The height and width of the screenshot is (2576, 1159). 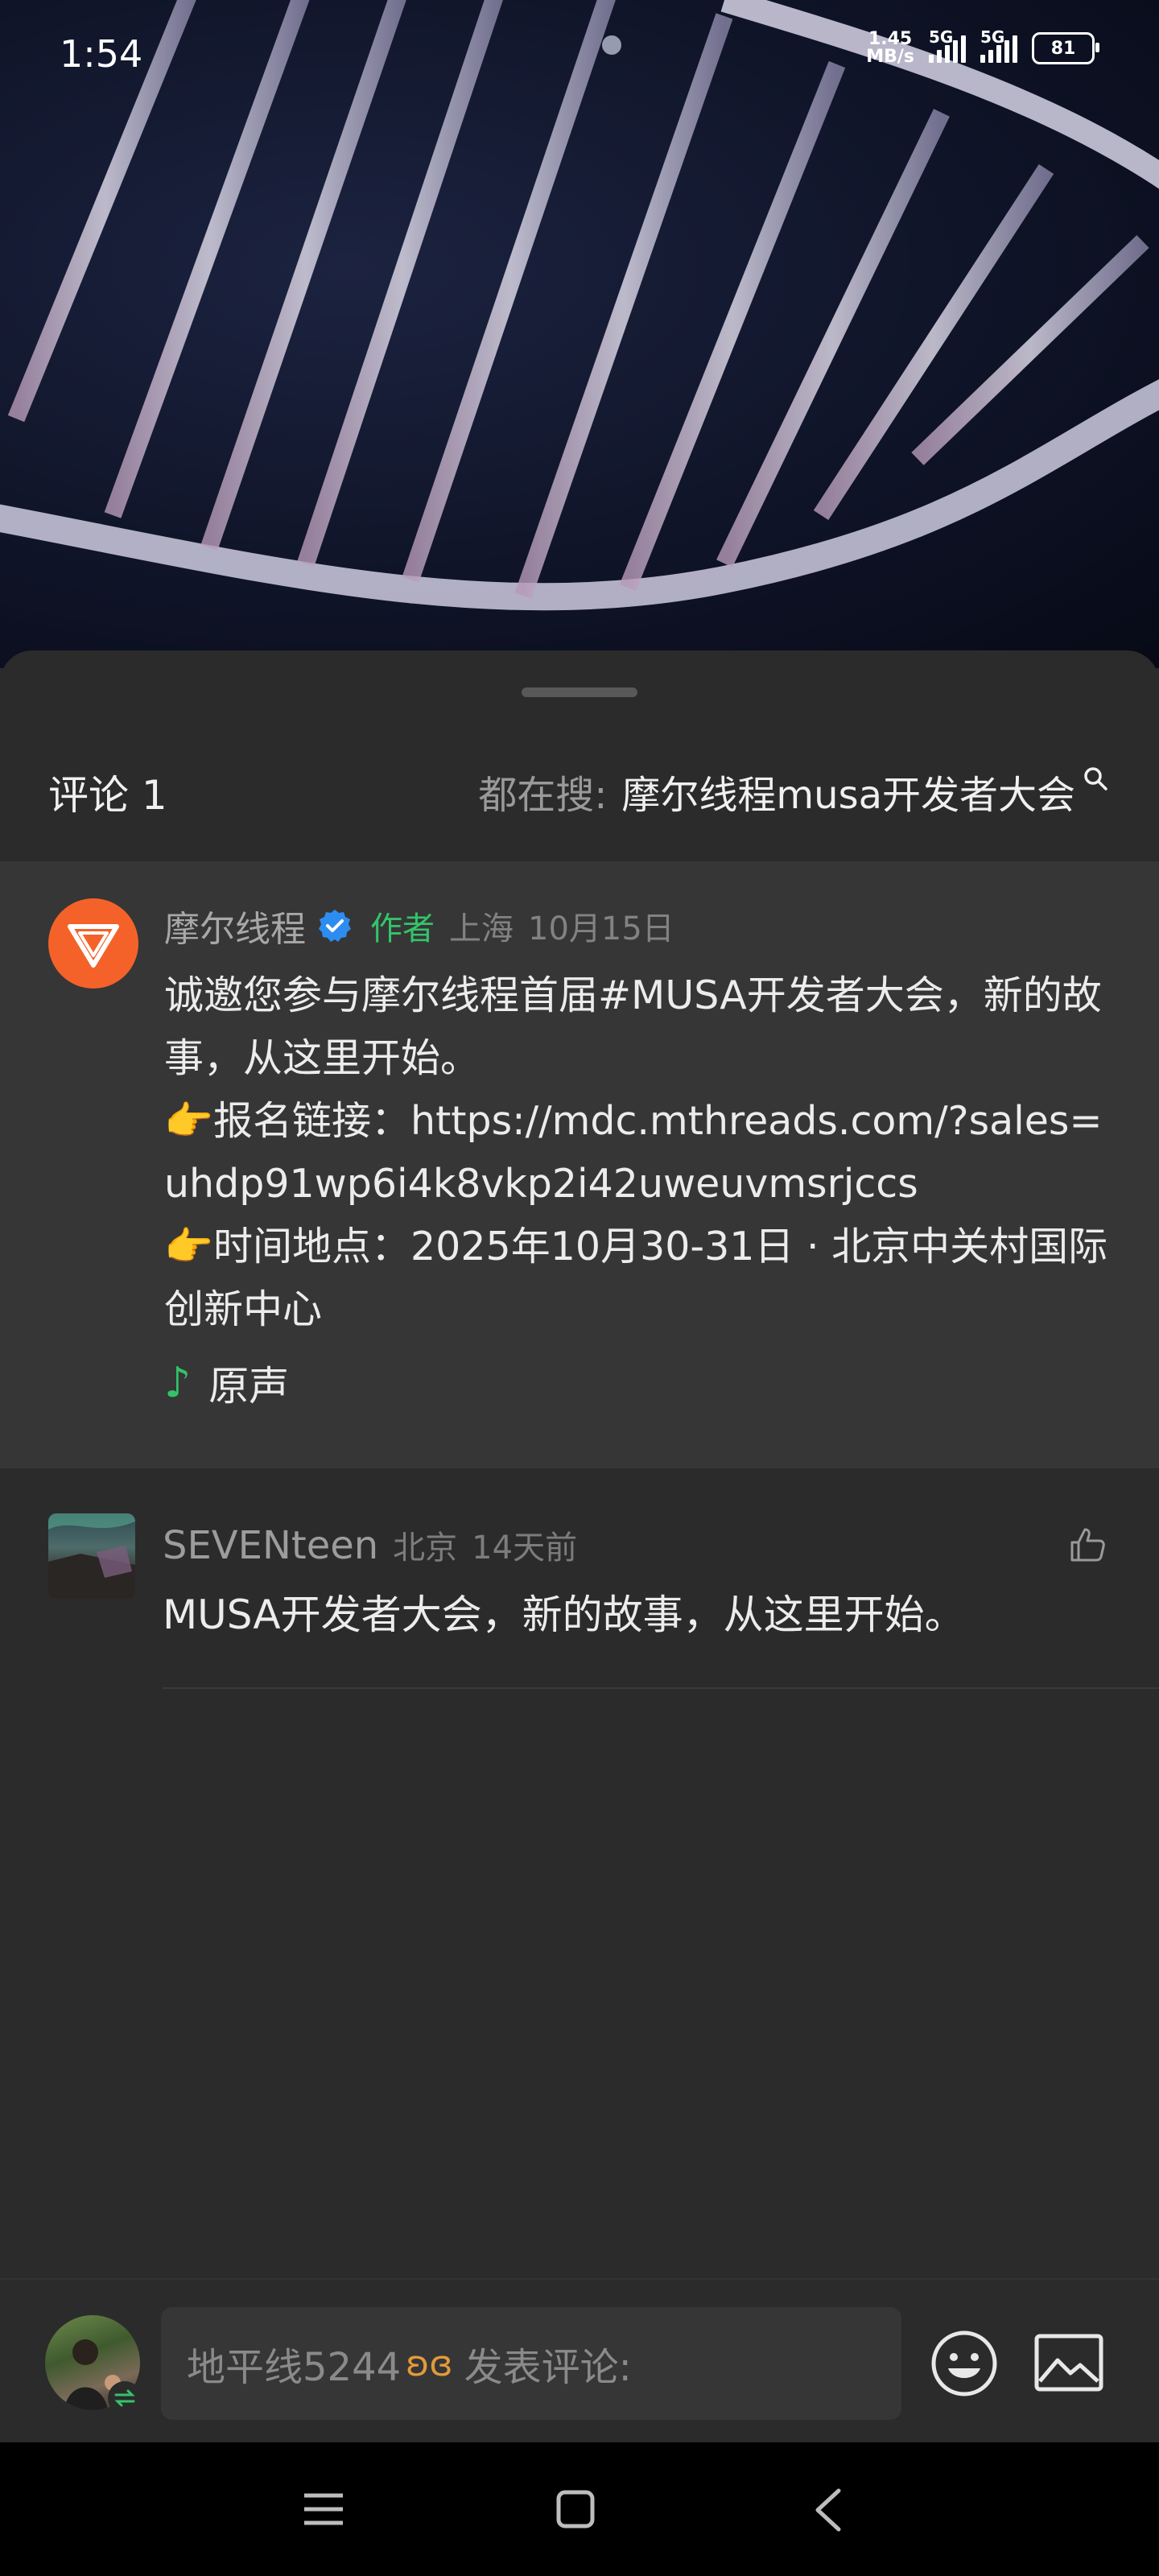 I want to click on comment-body: MUSA开发者大会，新的故事，从这里开始。, so click(x=564, y=1614).